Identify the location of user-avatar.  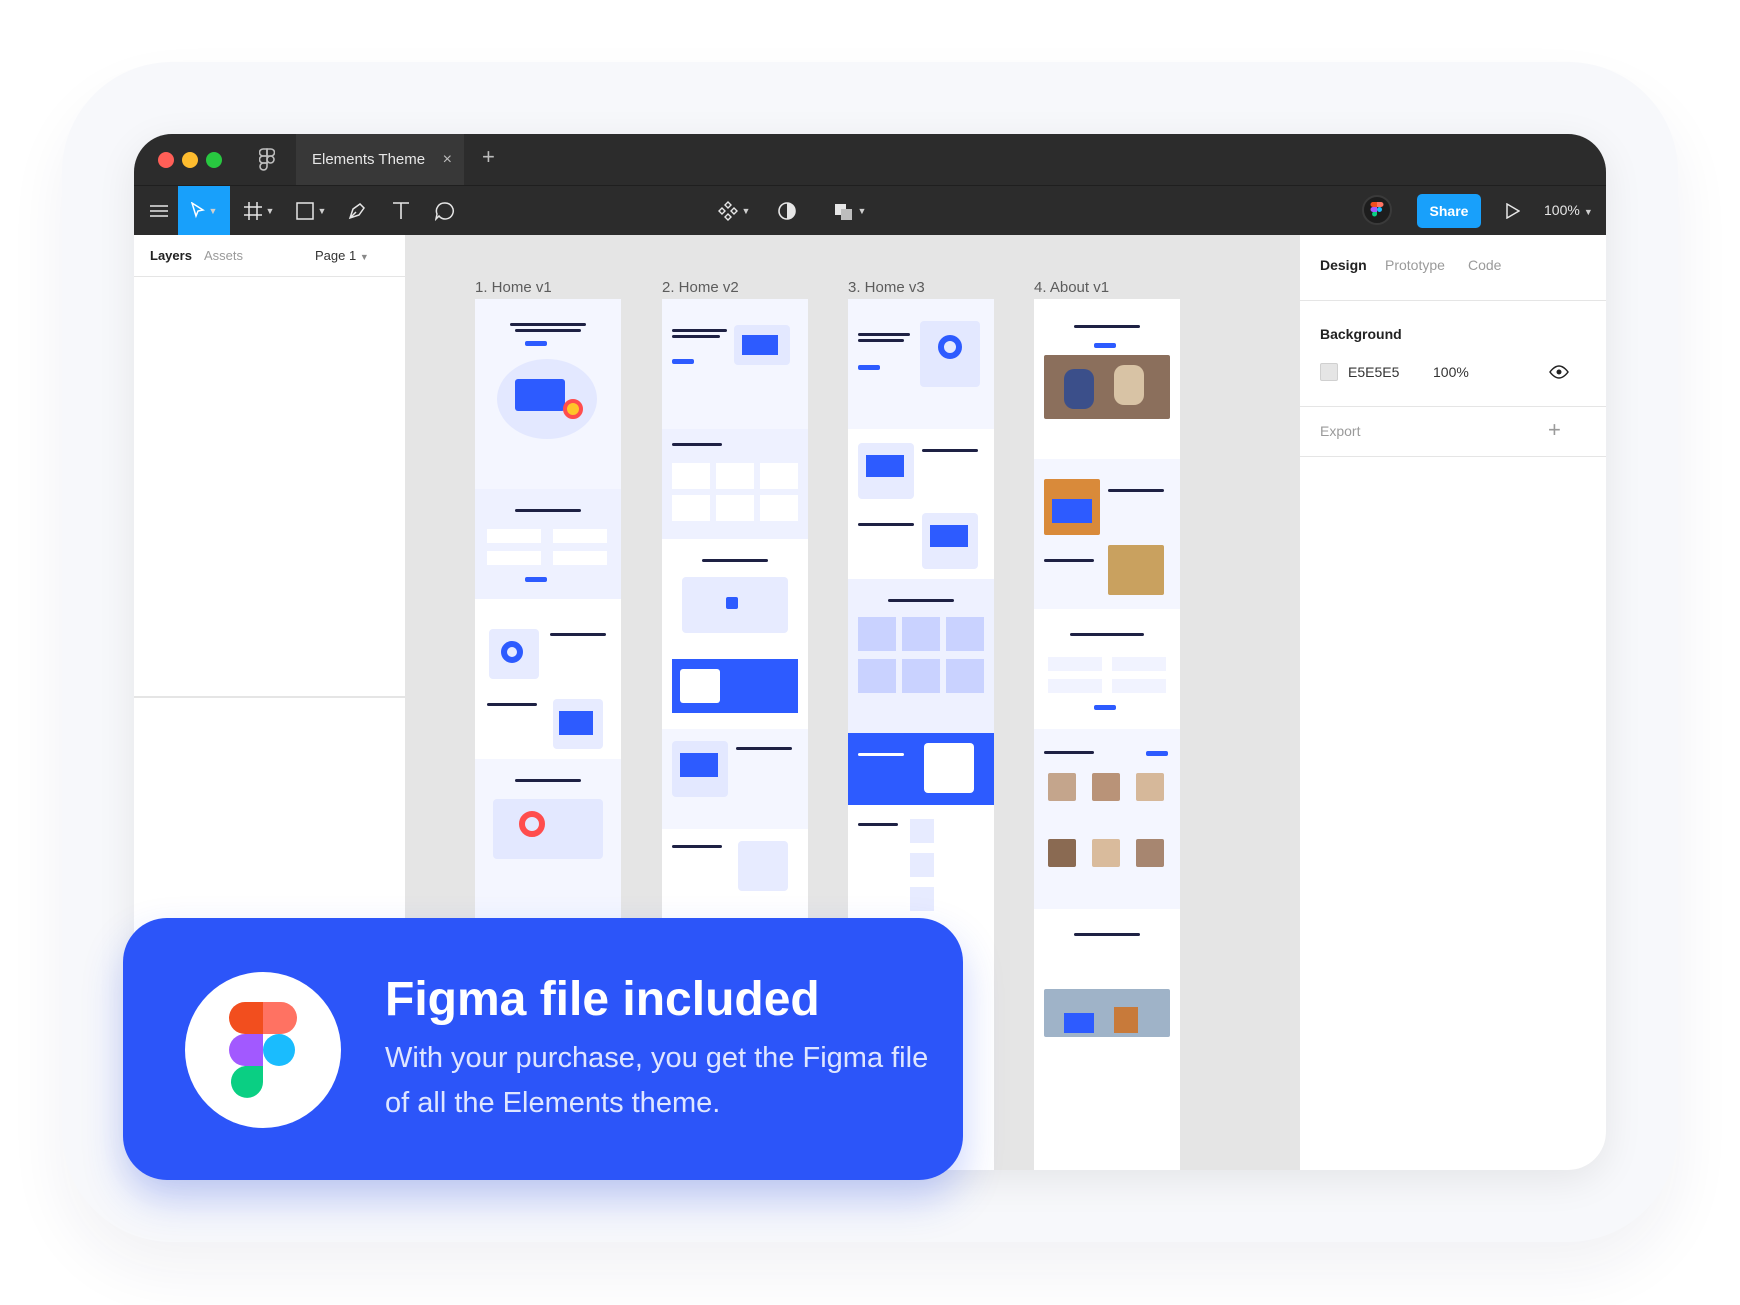
(1377, 210).